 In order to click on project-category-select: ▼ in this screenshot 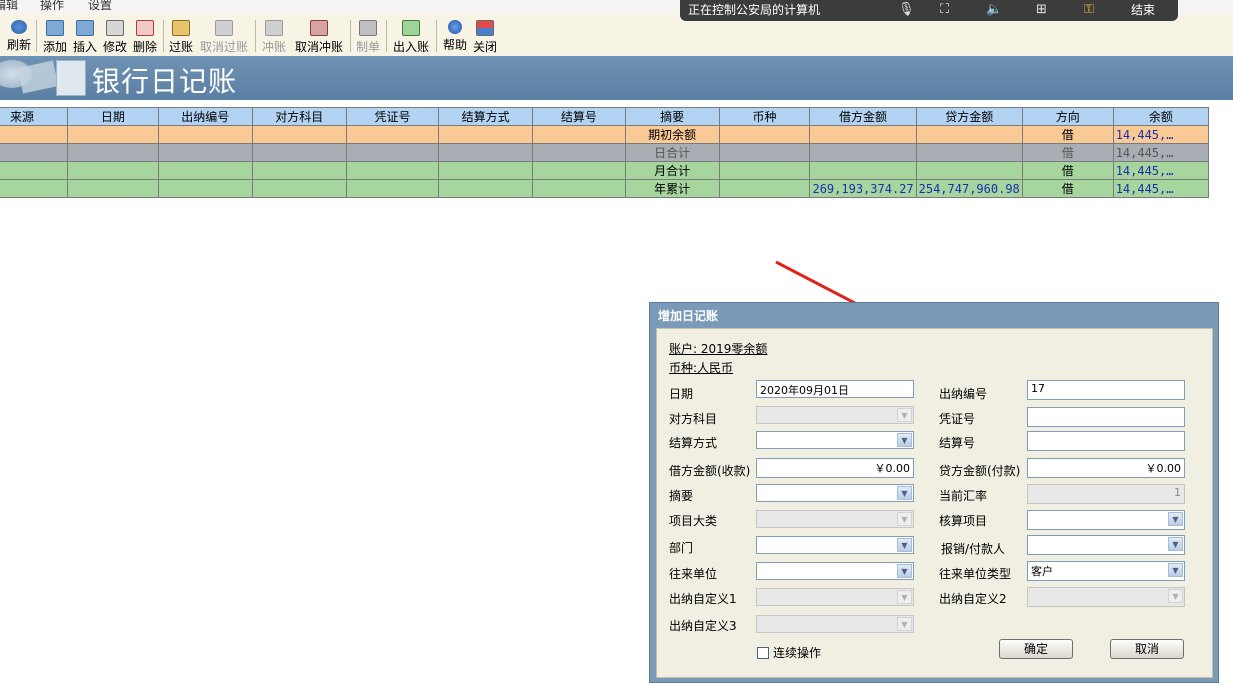, I will do `click(835, 519)`.